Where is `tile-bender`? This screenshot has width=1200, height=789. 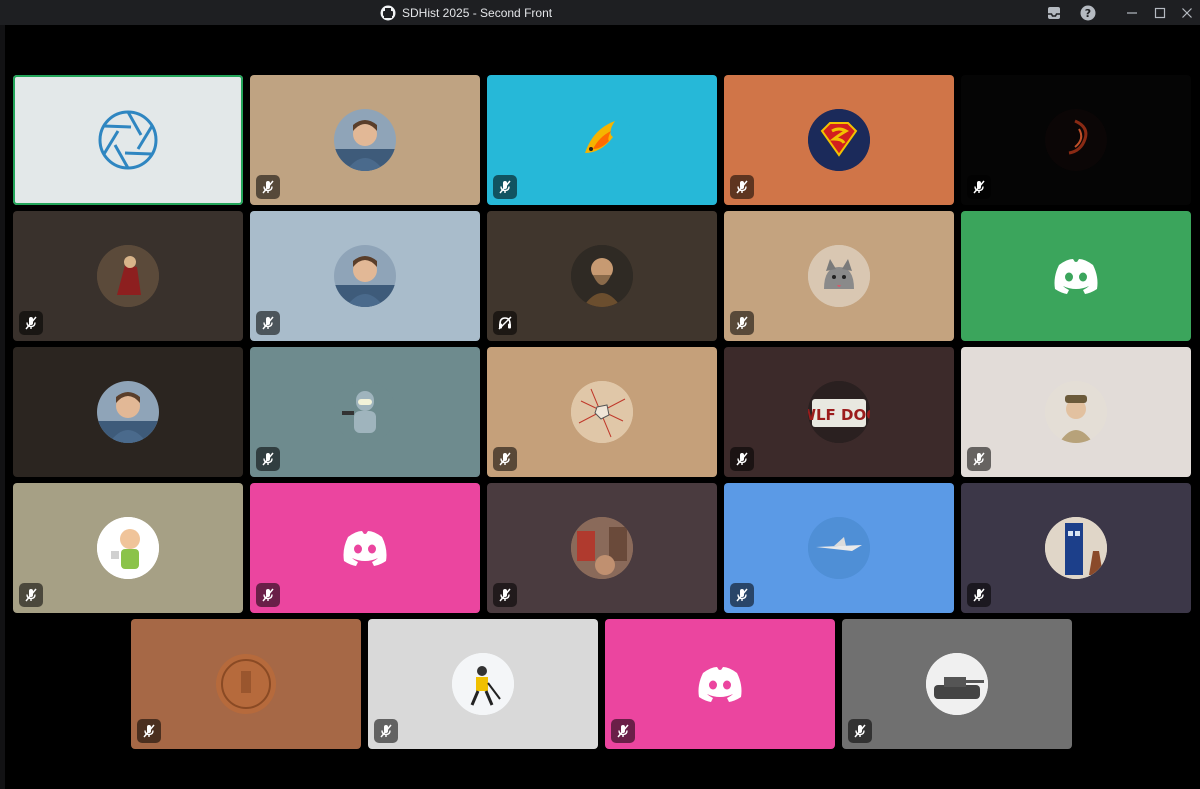
tile-bender is located at coordinates (365, 412).